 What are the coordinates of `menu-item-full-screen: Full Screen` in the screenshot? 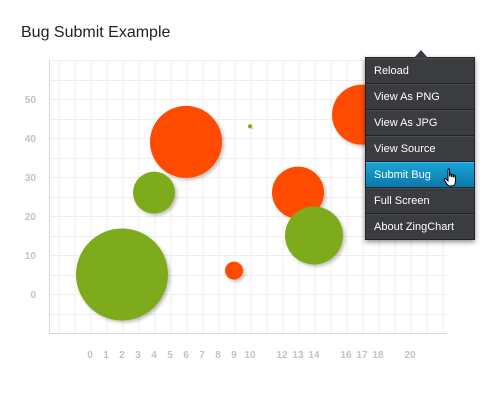 It's located at (420, 201).